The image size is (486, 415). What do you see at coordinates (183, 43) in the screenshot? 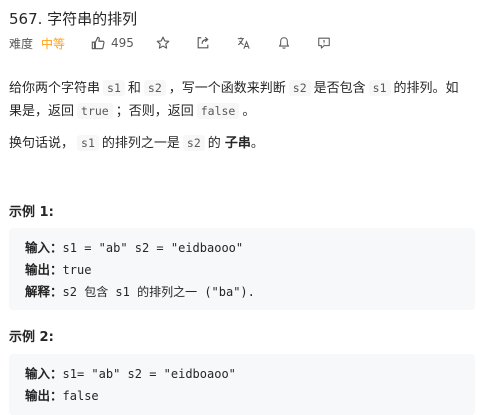
I see `problem-meta-bar: 难度 中等 495` at bounding box center [183, 43].